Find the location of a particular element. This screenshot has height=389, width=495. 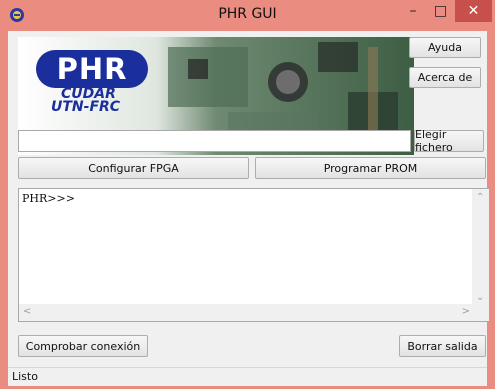

chevron-right-icon: > is located at coordinates (466, 311).